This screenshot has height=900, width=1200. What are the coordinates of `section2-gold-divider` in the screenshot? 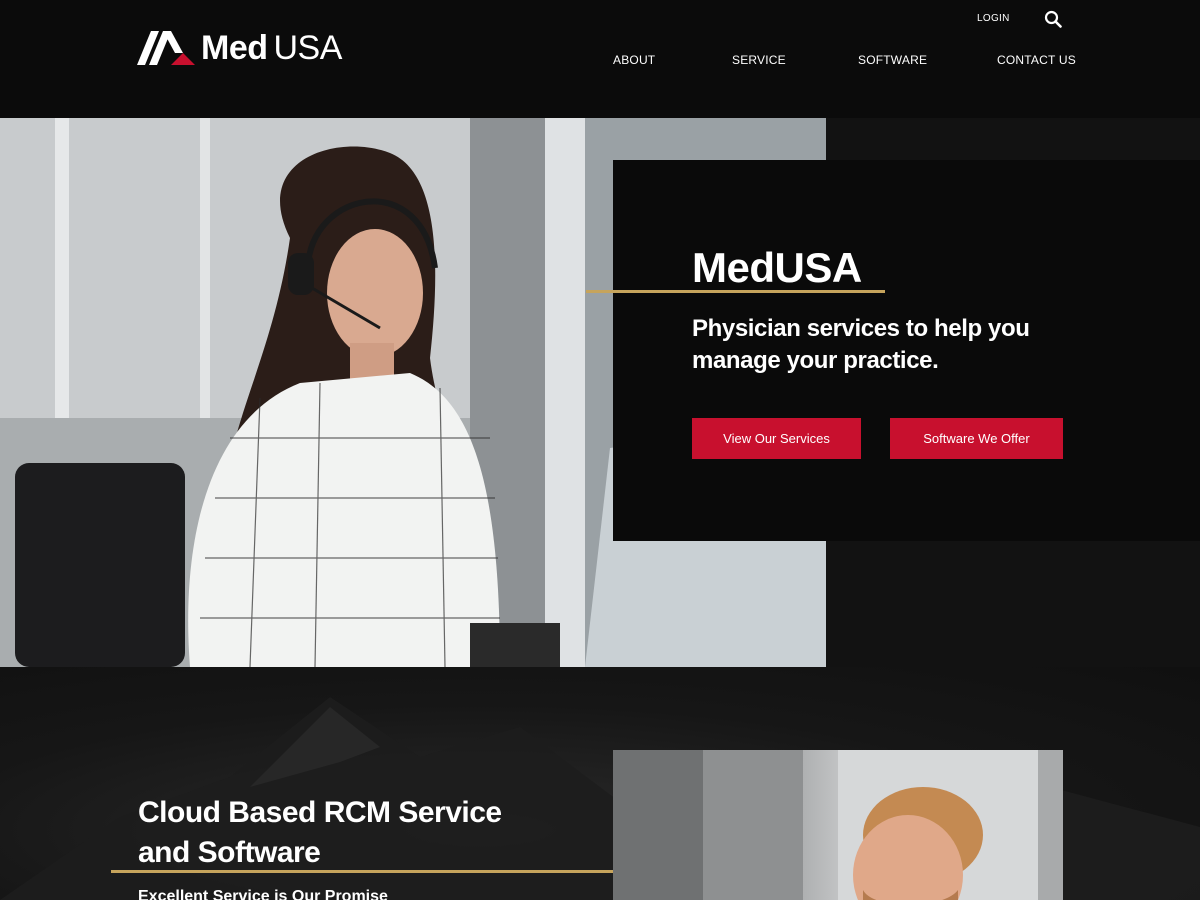 It's located at (362, 871).